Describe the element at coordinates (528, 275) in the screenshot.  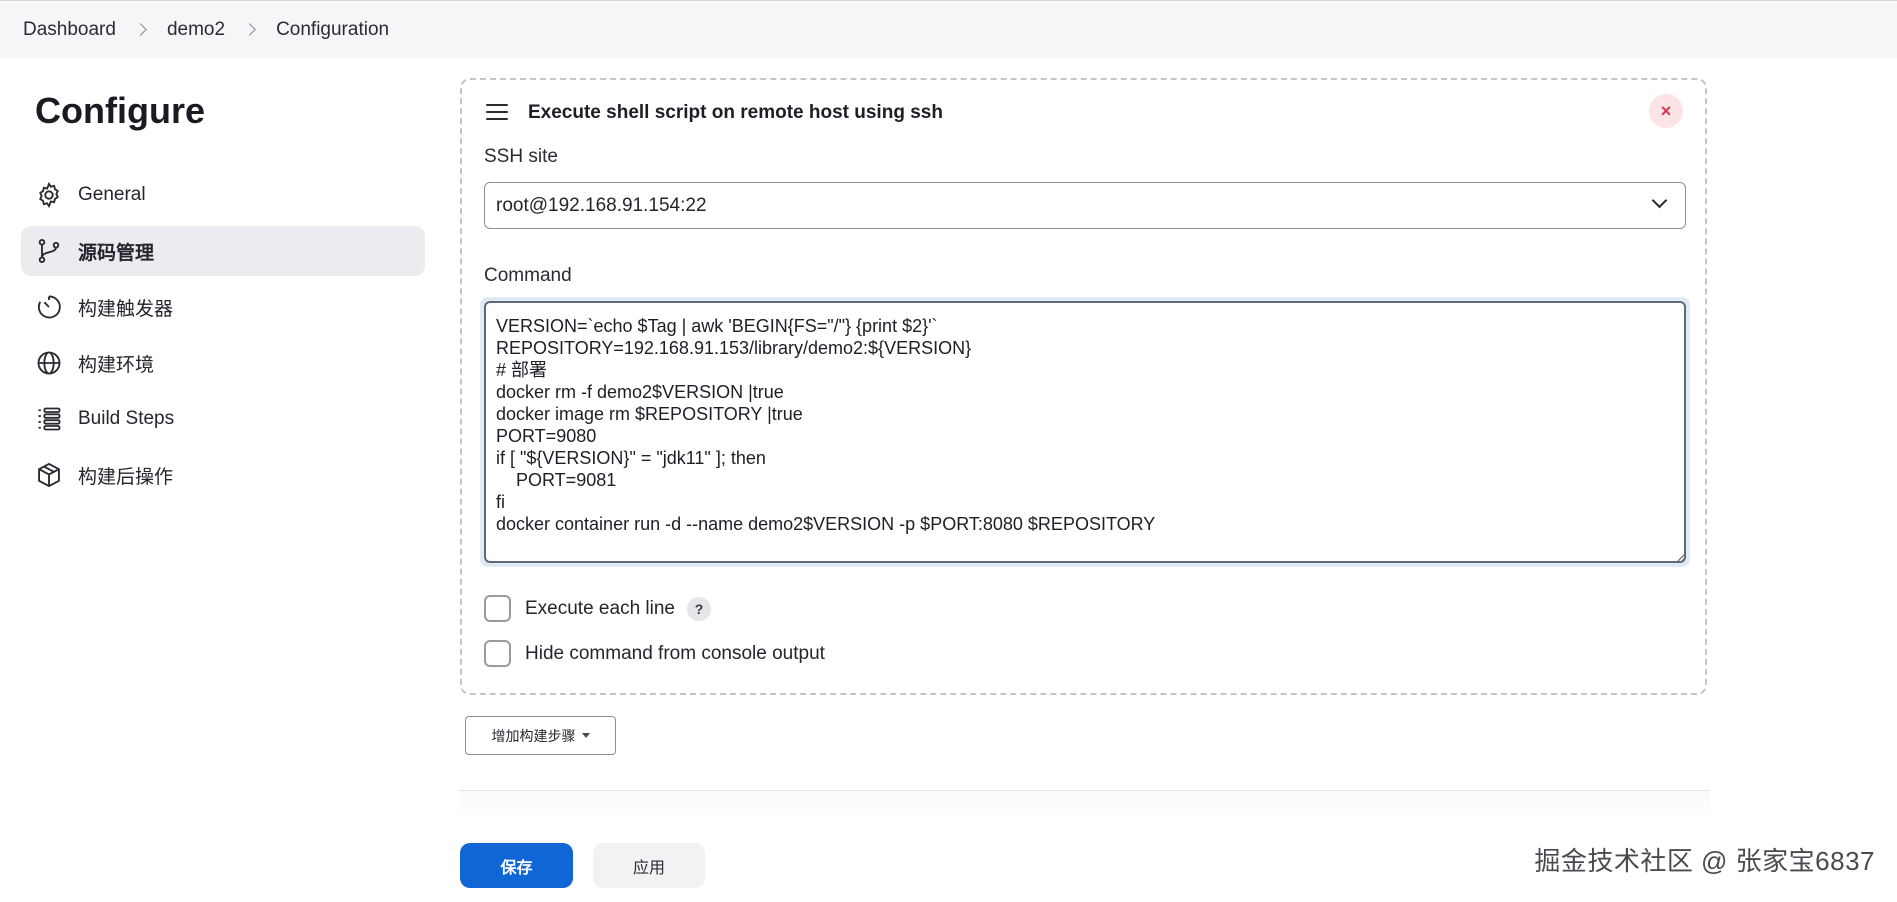
I see `command-label: Command` at that location.